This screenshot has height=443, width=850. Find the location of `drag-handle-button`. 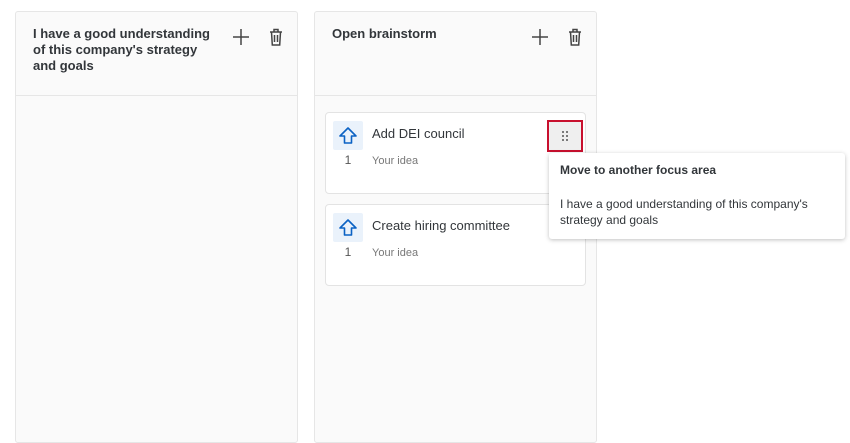

drag-handle-button is located at coordinates (565, 136).